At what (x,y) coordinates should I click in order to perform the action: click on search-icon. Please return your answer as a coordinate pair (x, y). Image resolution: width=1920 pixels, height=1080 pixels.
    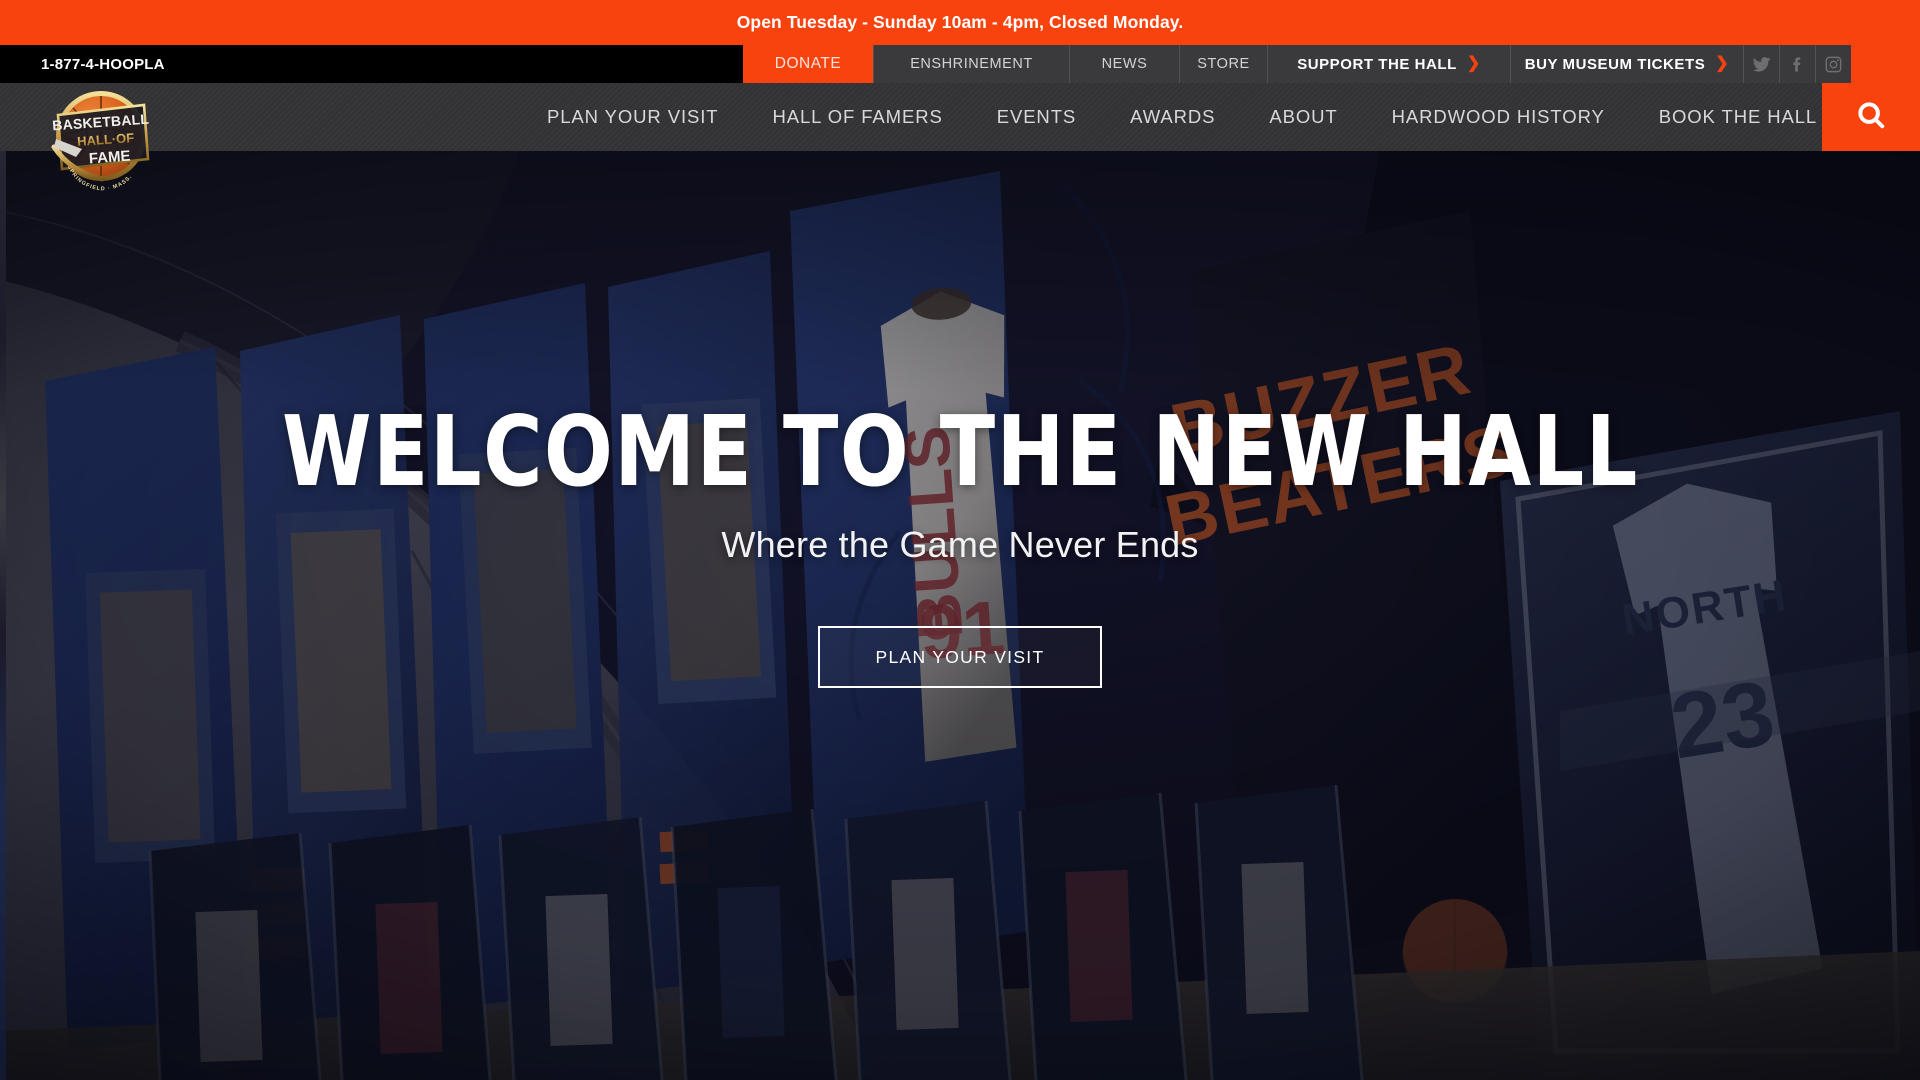
    Looking at the image, I should click on (1871, 117).